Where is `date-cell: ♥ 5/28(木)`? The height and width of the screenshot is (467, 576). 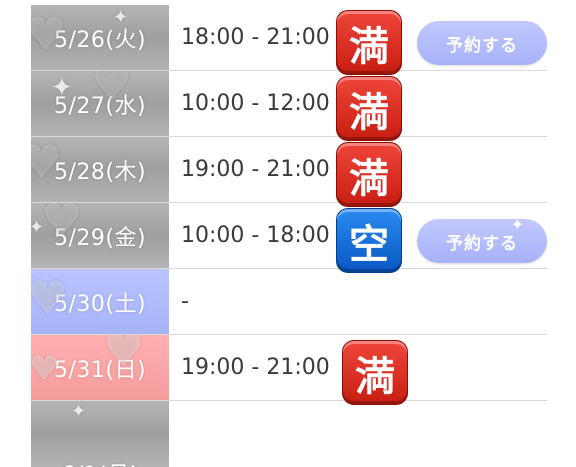
date-cell: ♥ 5/28(木) is located at coordinates (100, 169).